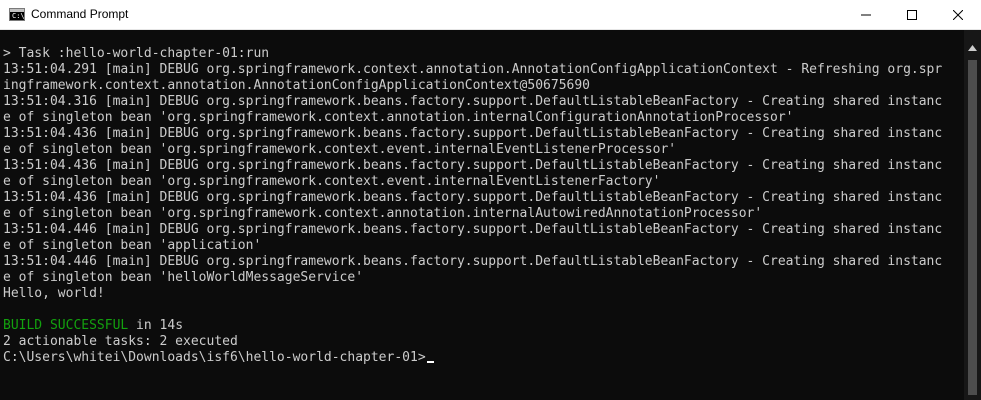 The height and width of the screenshot is (400, 981). I want to click on minimize-button, so click(866, 14).